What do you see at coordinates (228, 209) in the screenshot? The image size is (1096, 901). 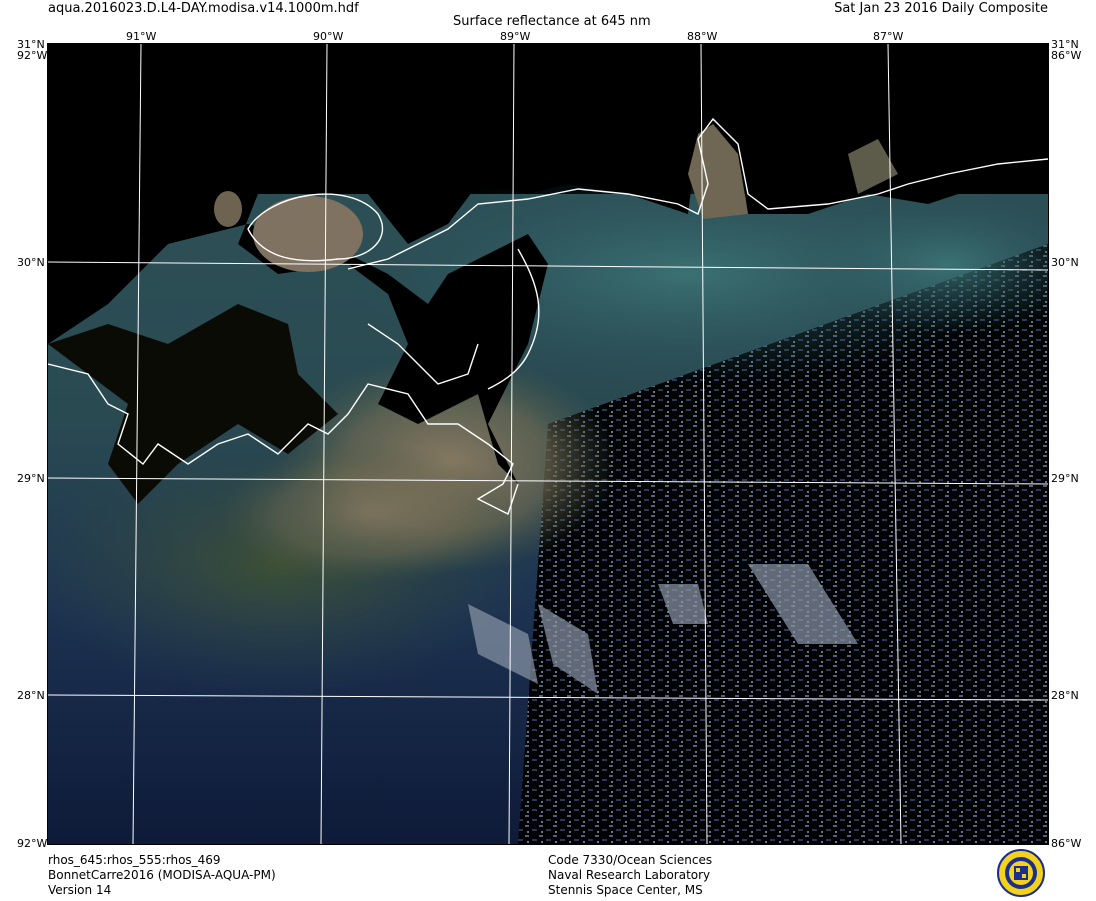 I see `lake-maurepas` at bounding box center [228, 209].